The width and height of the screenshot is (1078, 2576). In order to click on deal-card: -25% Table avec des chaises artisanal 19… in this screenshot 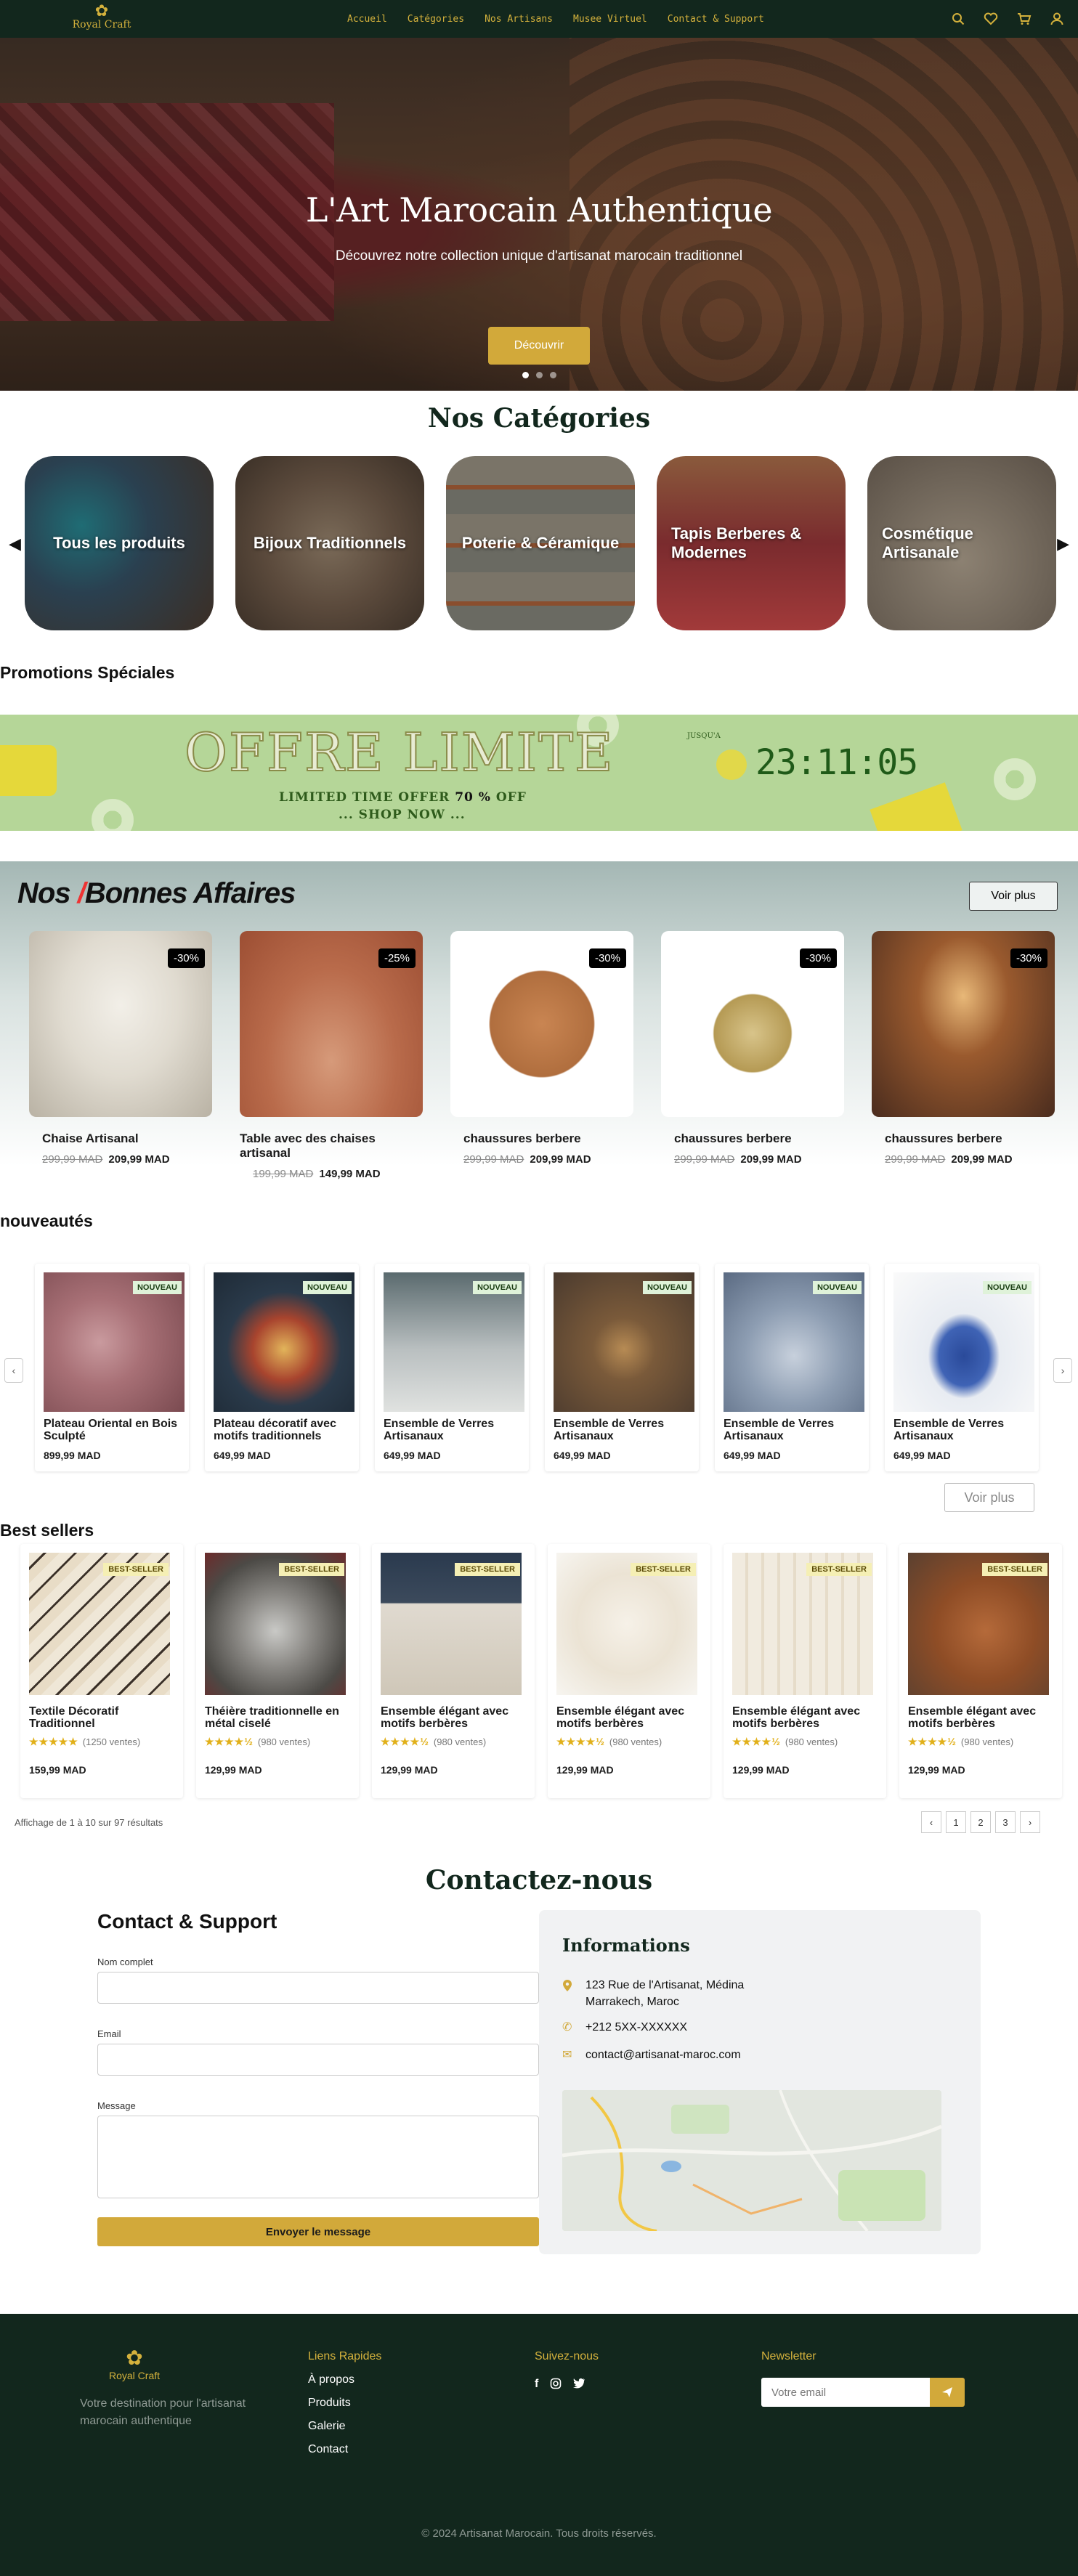, I will do `click(331, 1055)`.